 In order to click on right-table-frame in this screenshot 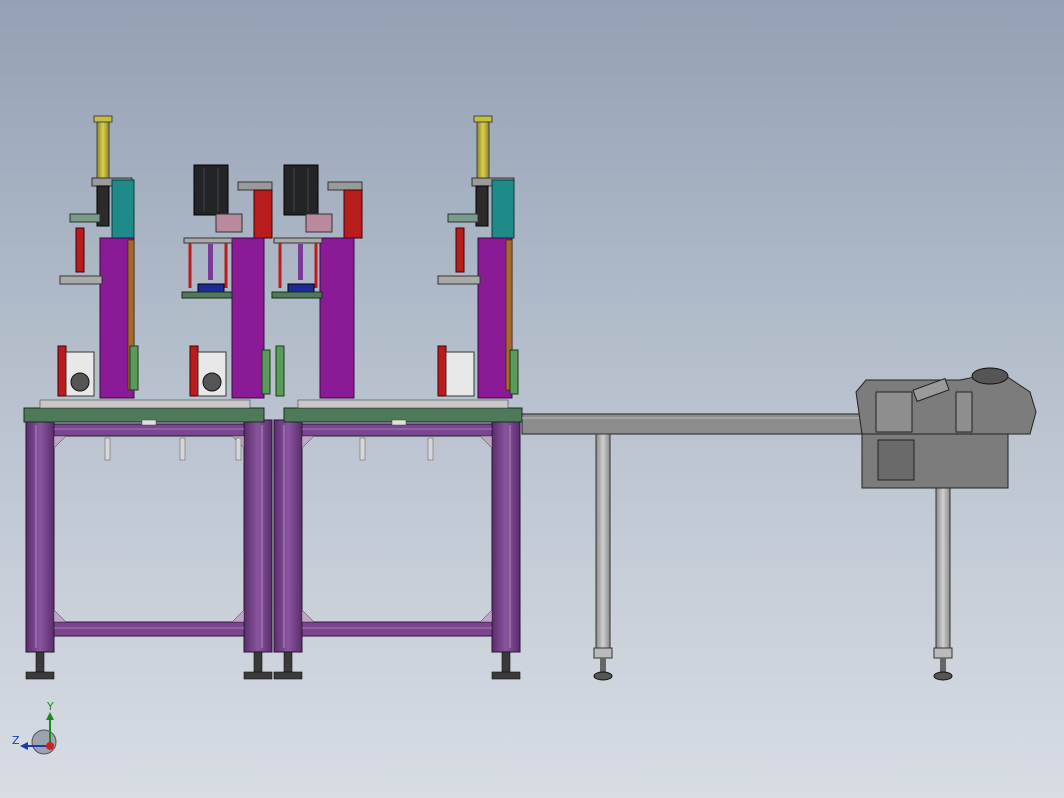, I will do `click(397, 536)`.